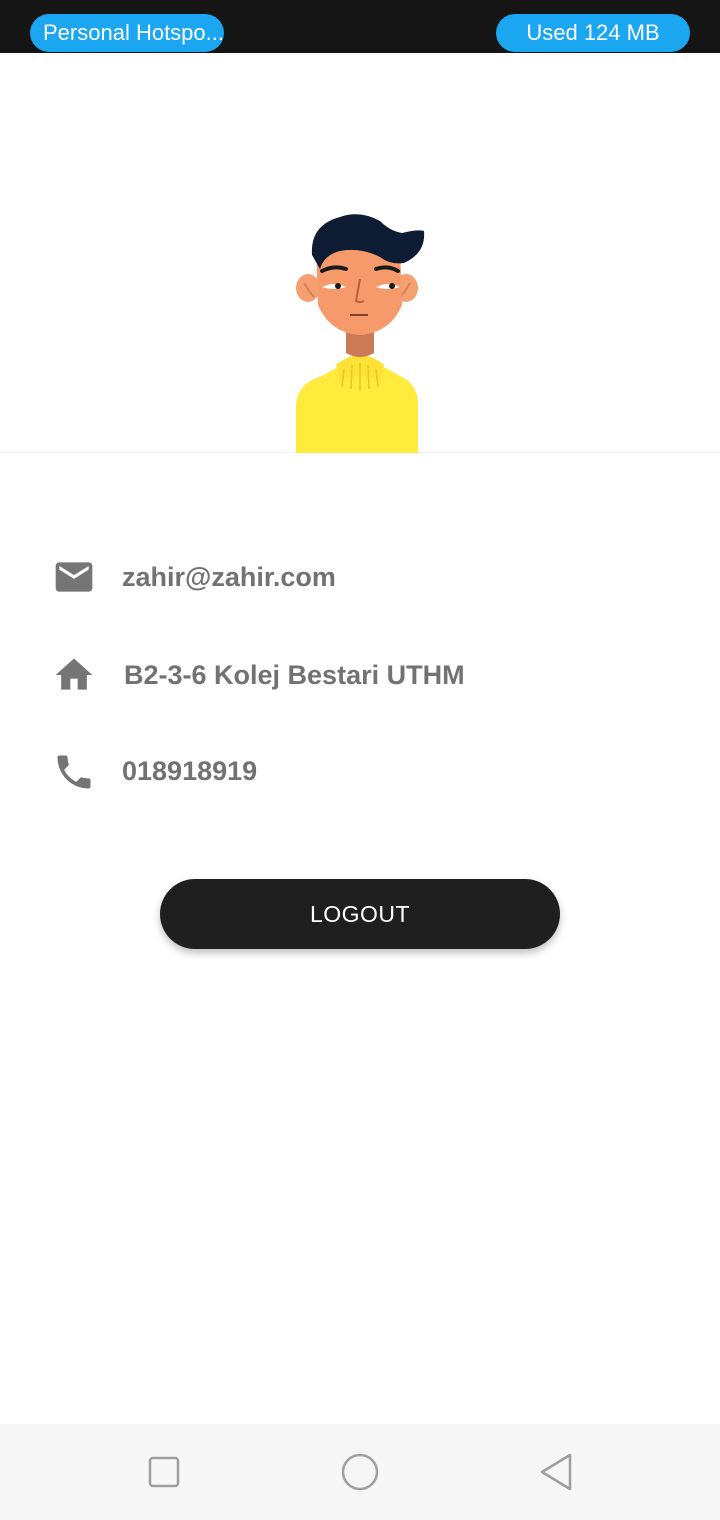 This screenshot has height=1520, width=720. What do you see at coordinates (164, 1472) in the screenshot?
I see `square-icon` at bounding box center [164, 1472].